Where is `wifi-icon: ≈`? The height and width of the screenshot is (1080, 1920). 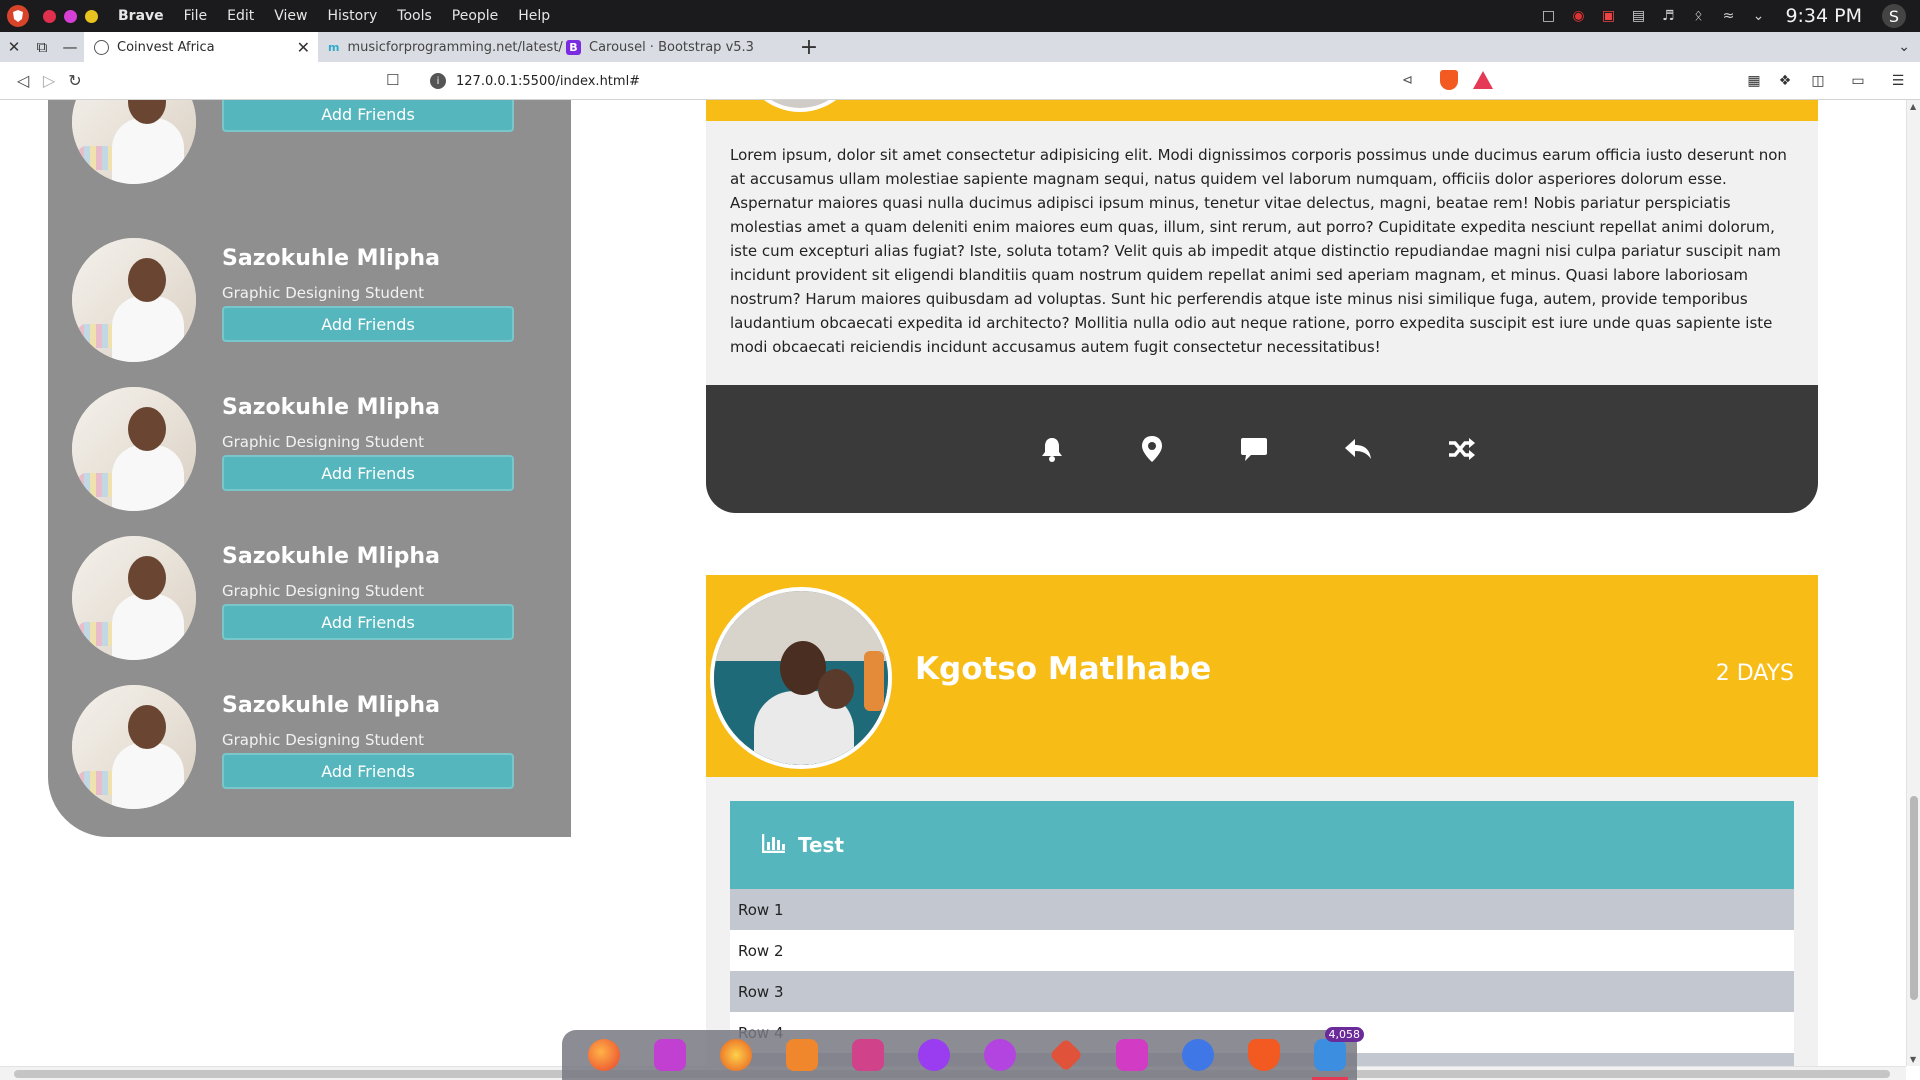
wifi-icon: ≈ is located at coordinates (1728, 16).